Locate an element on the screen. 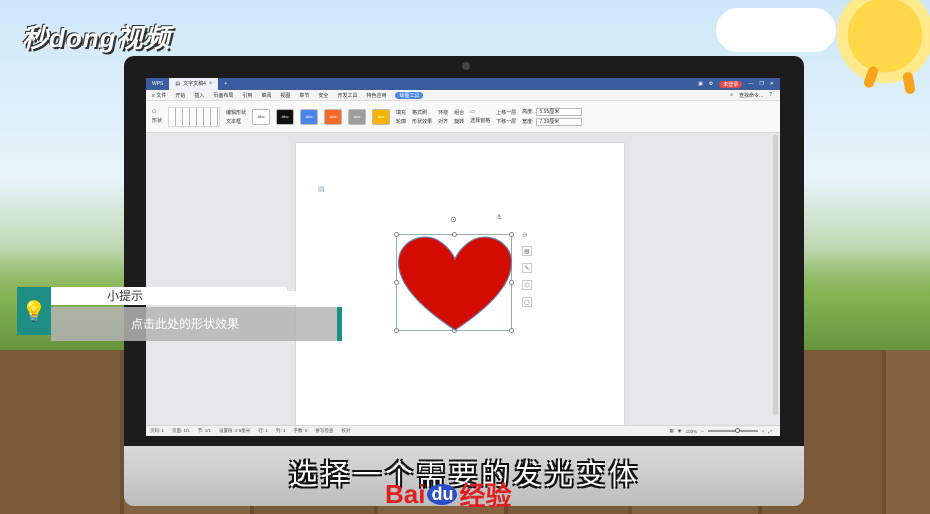 This screenshot has width=930, height=514. fill-bucket-icon: ⬡ is located at coordinates (527, 285).